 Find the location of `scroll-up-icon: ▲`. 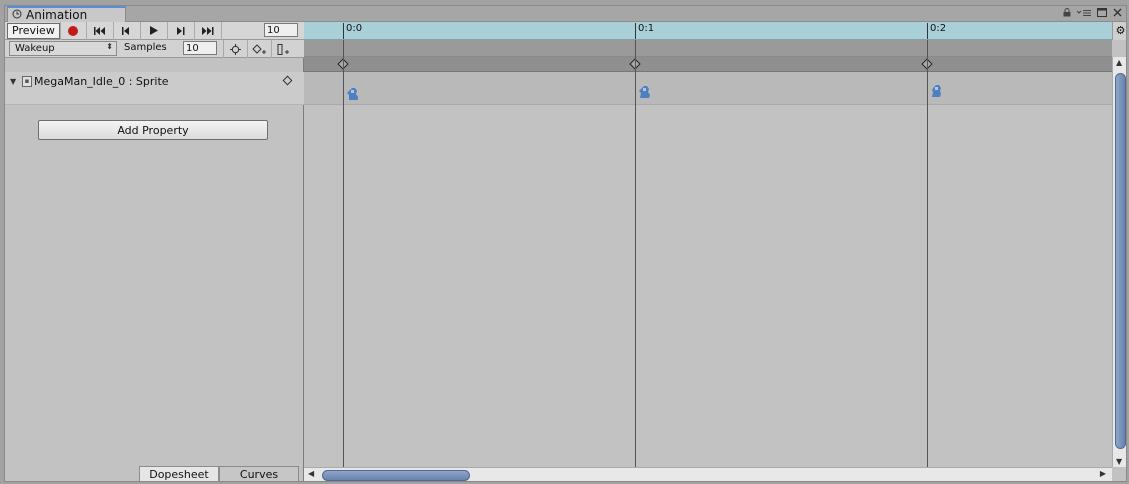

scroll-up-icon: ▲ is located at coordinates (1119, 62).